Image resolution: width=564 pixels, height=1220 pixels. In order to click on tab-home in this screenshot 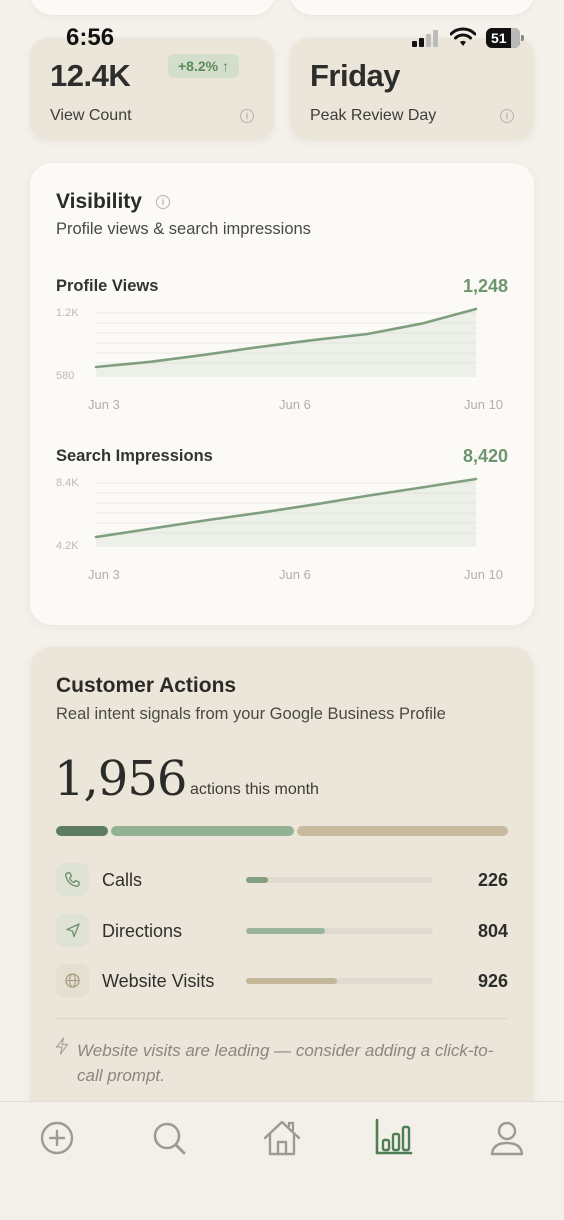, I will do `click(282, 1138)`.